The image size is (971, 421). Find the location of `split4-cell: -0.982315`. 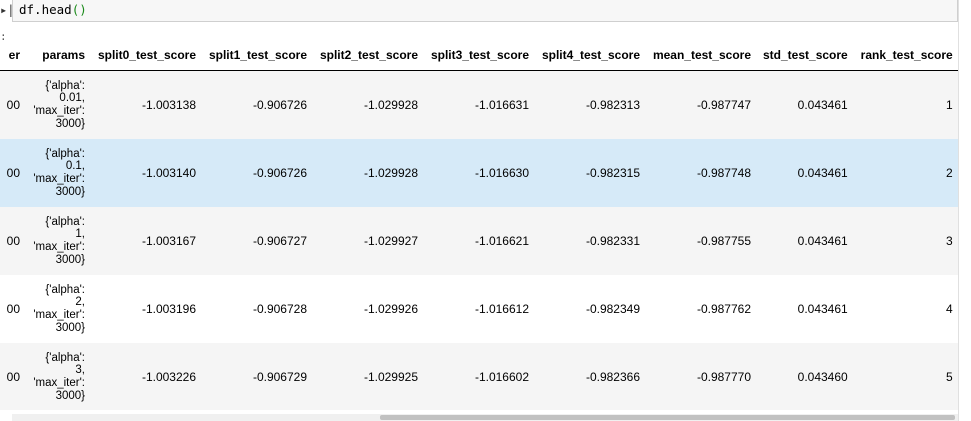

split4-cell: -0.982315 is located at coordinates (590, 173).